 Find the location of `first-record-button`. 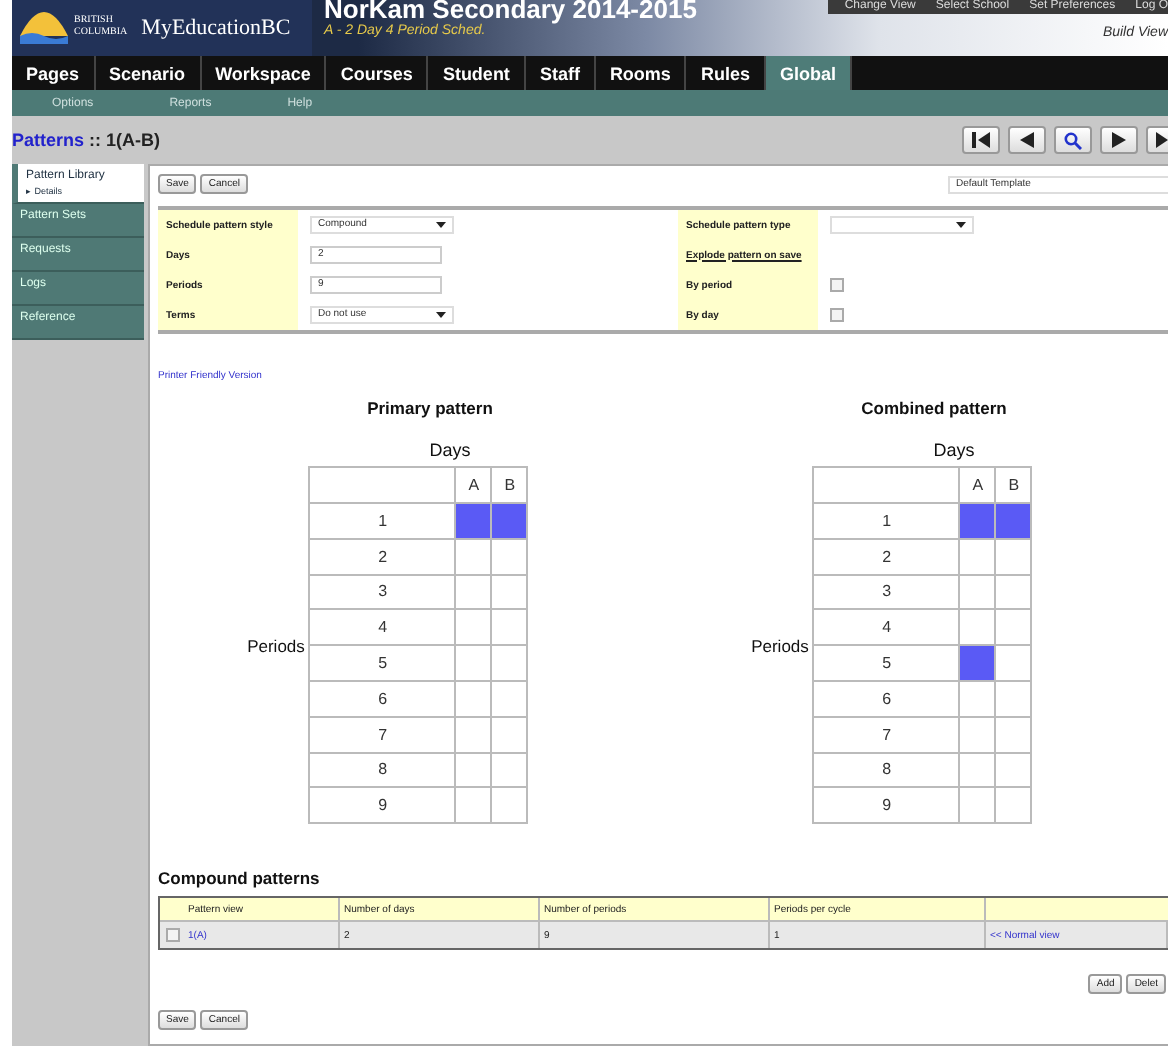

first-record-button is located at coordinates (981, 140).